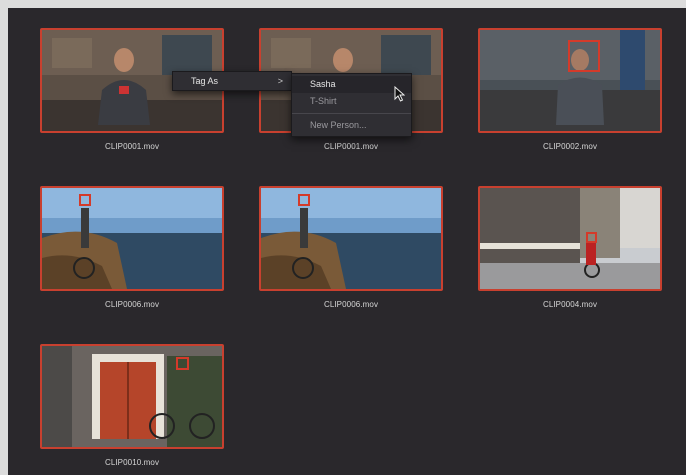  I want to click on menu-item-label: Sasha, so click(323, 84).